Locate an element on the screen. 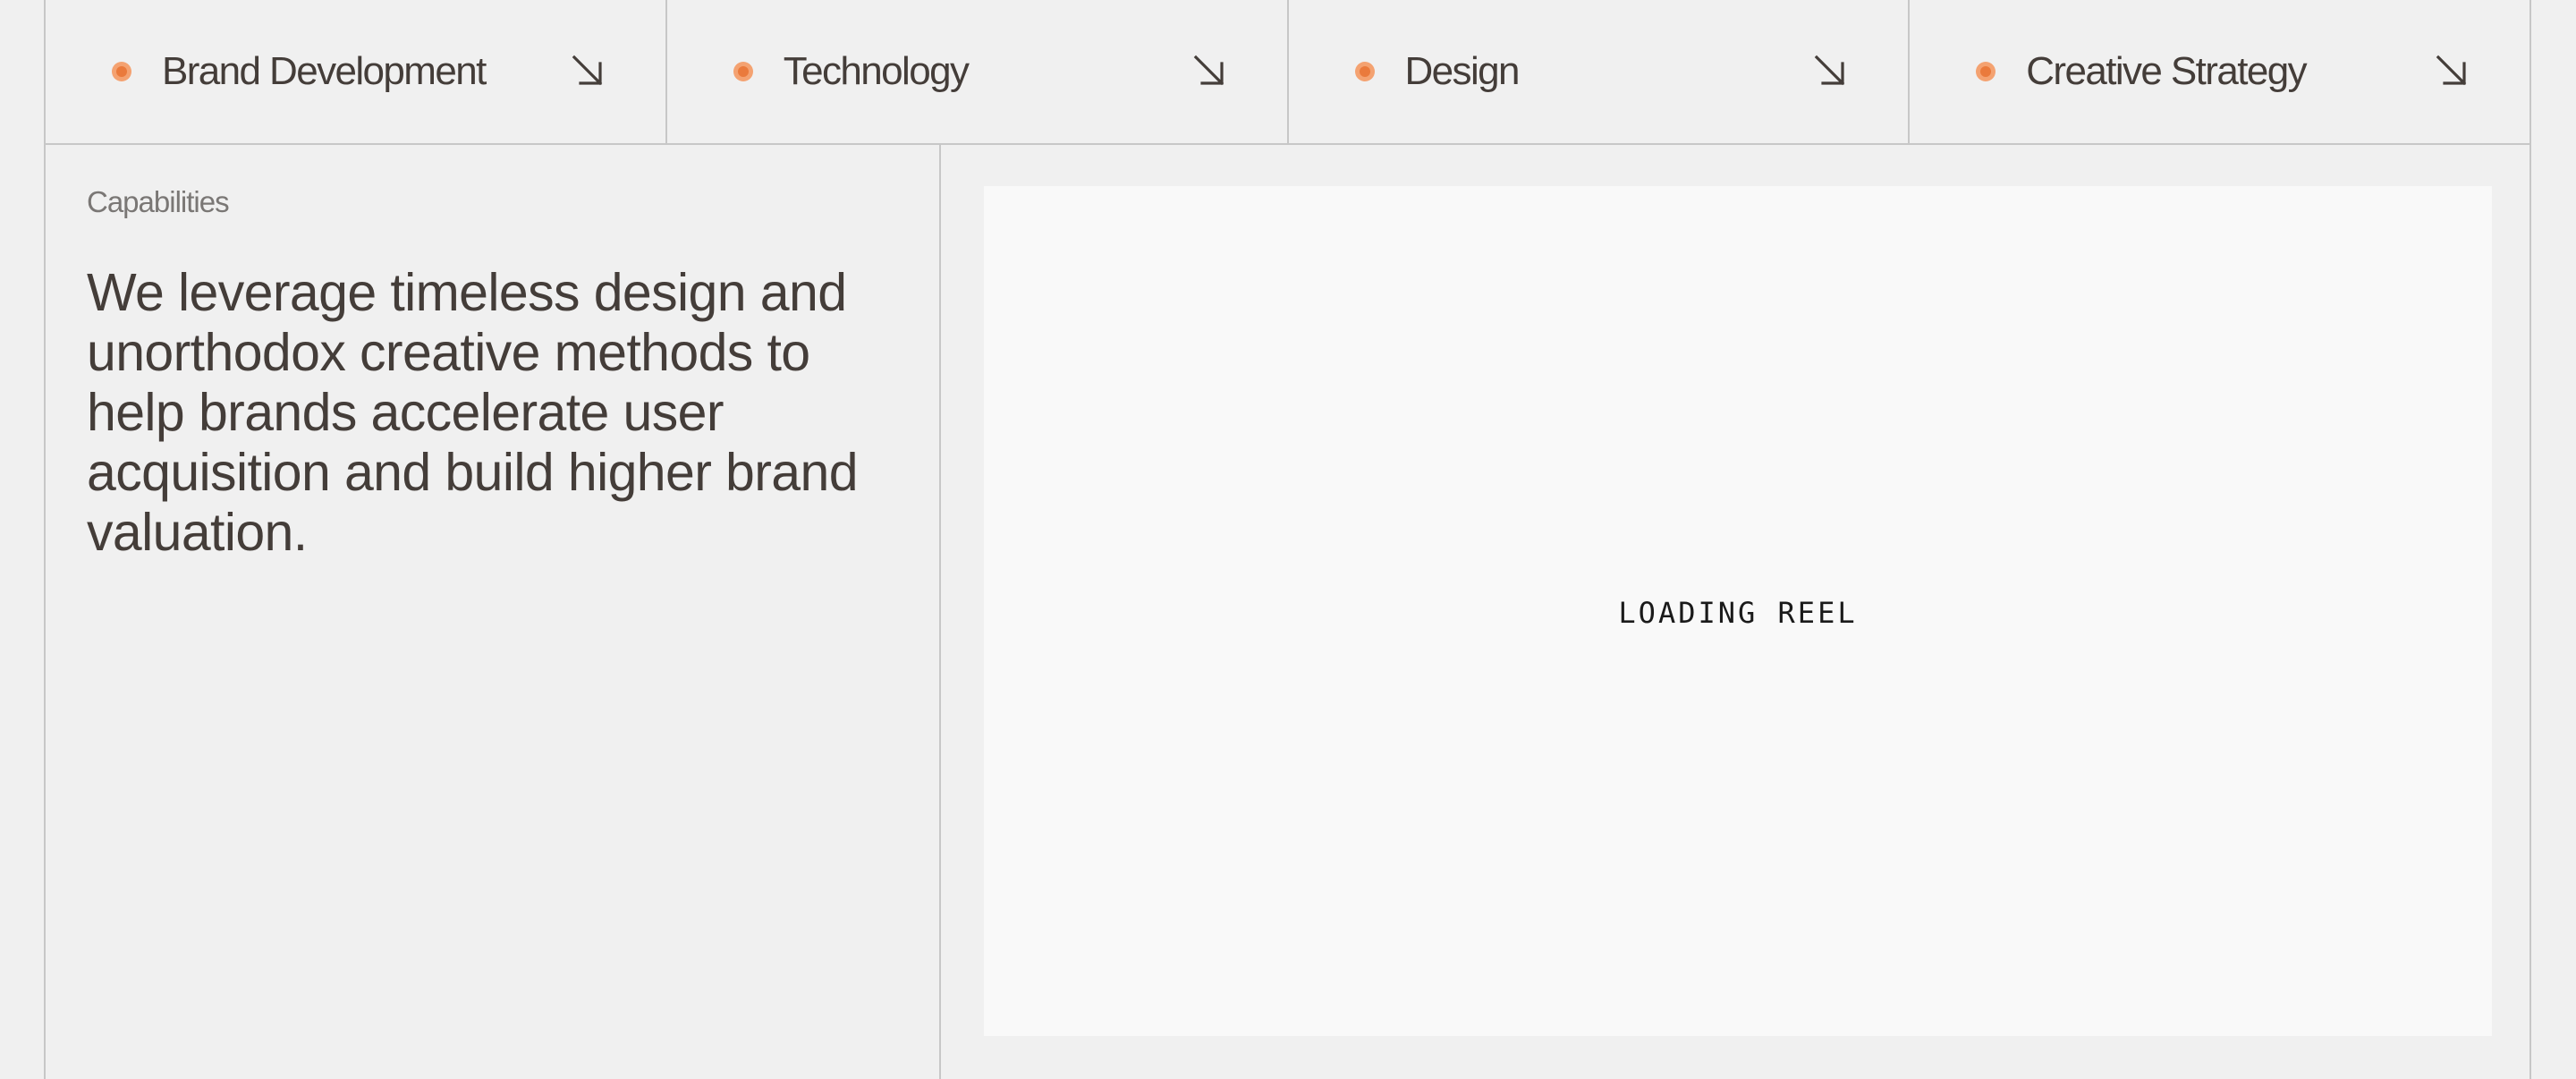 The width and height of the screenshot is (2576, 1079). tab-creative-strategy: Creative Strategy is located at coordinates (2219, 71).